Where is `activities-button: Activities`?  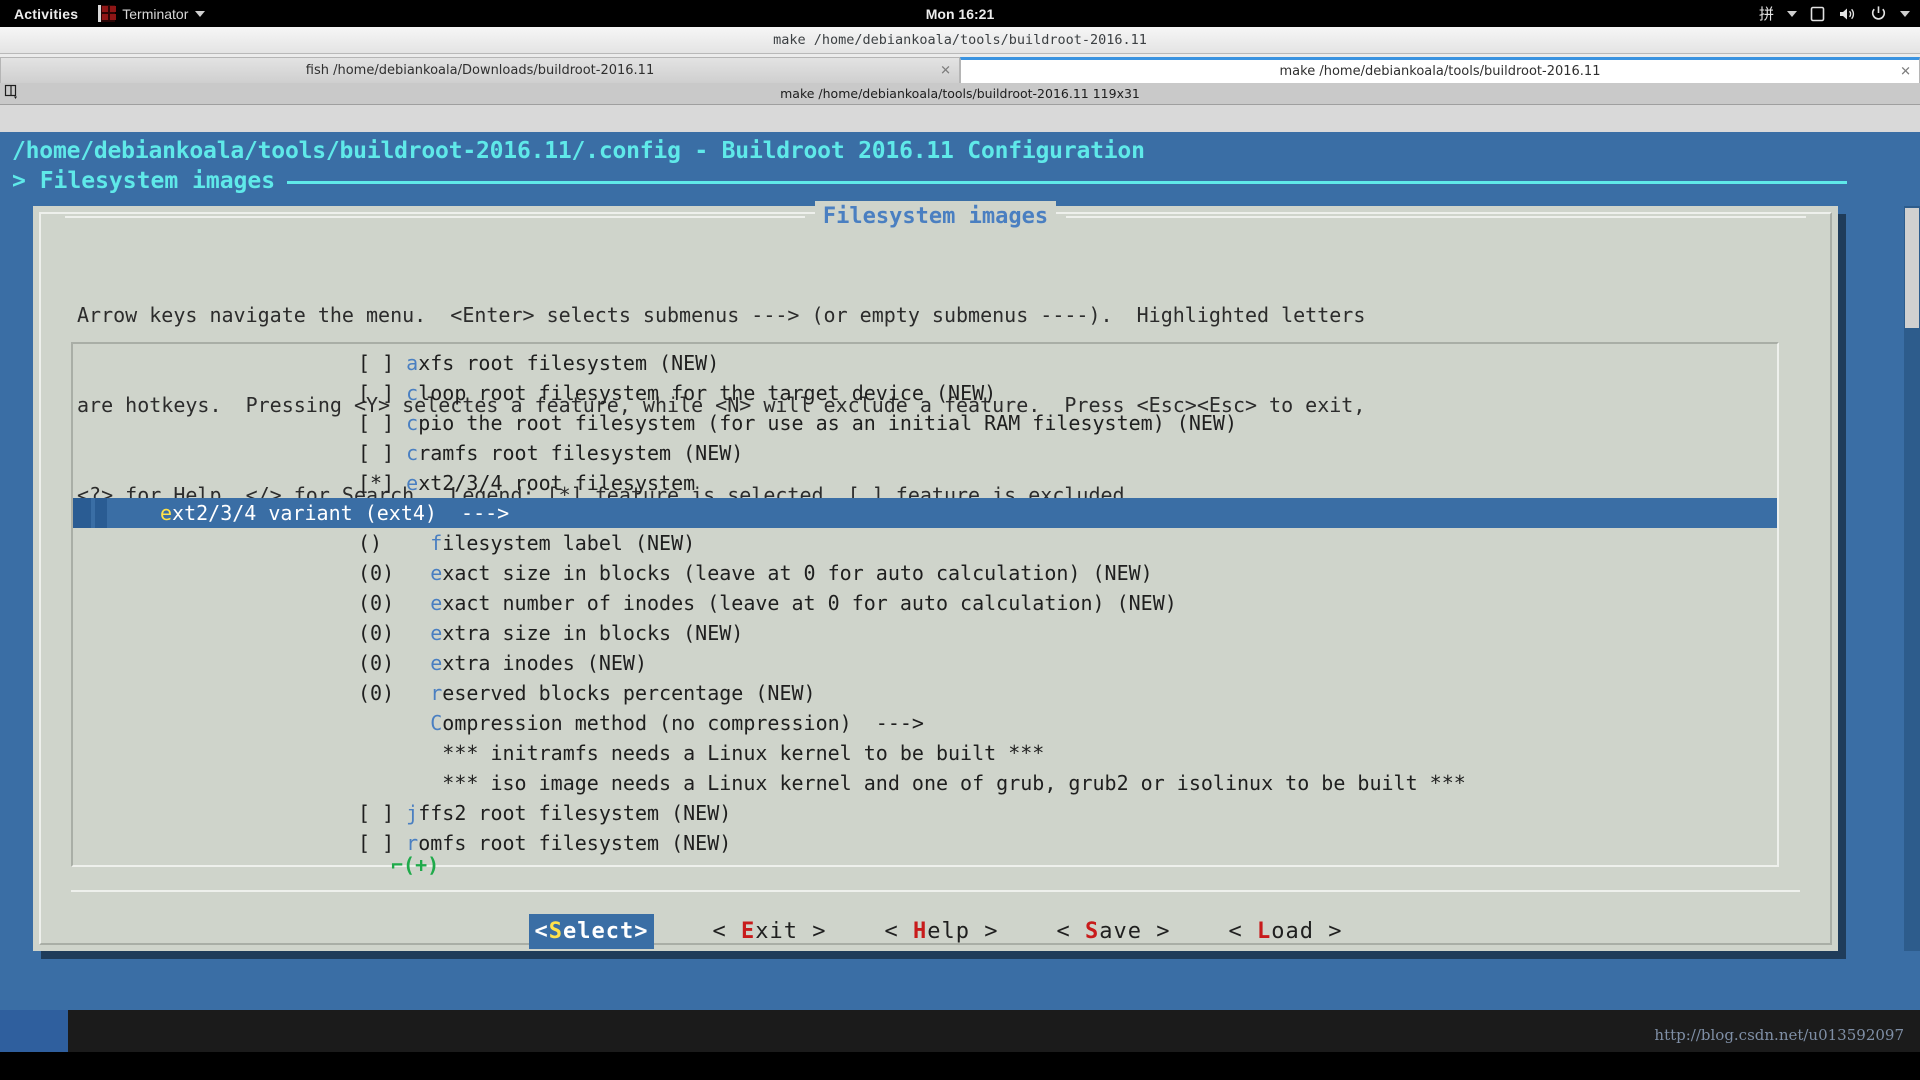 activities-button: Activities is located at coordinates (46, 14).